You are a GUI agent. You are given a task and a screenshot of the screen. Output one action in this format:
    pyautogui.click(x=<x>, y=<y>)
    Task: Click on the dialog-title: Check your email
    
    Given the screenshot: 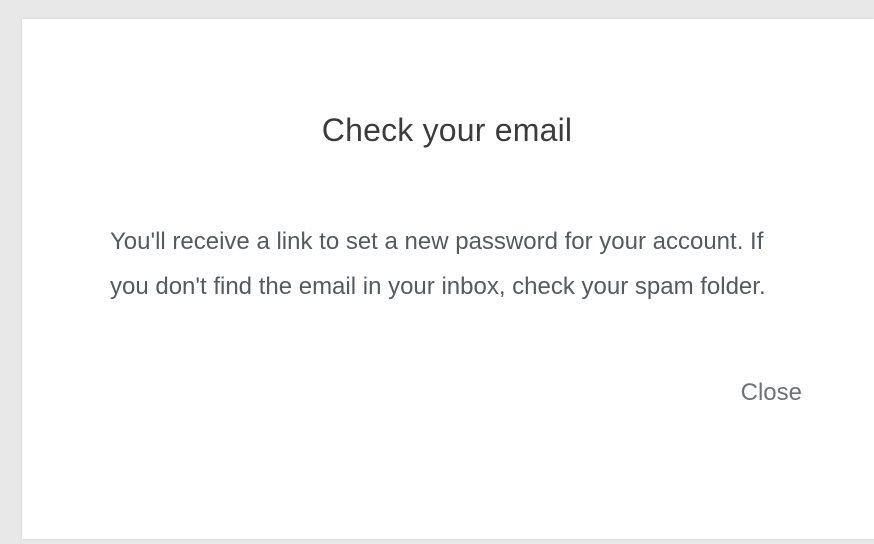 What is the action you would take?
    pyautogui.click(x=447, y=130)
    